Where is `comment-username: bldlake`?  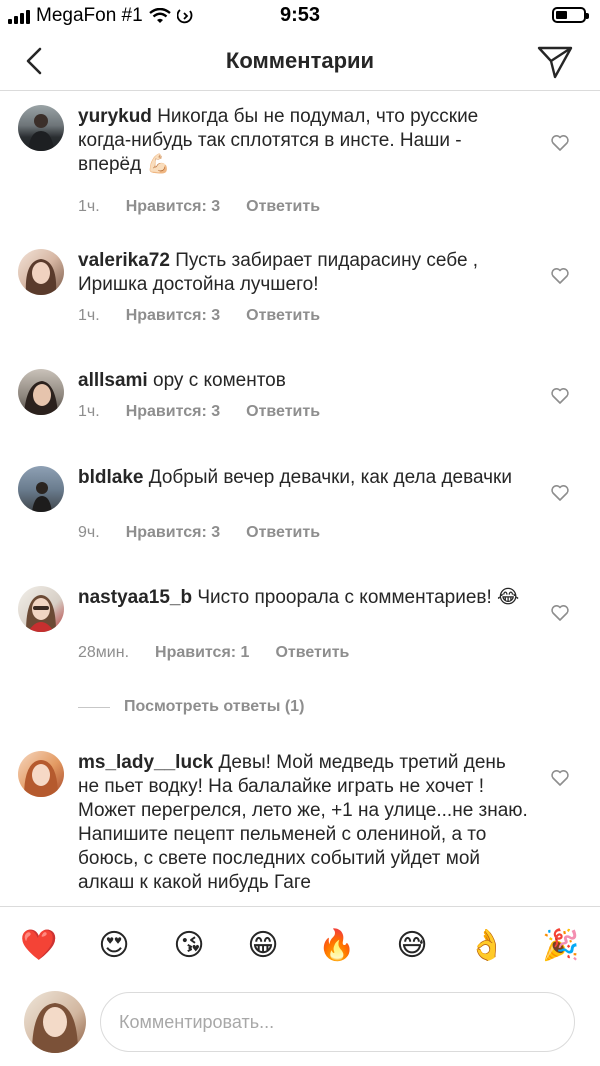
comment-username: bldlake is located at coordinates (110, 477).